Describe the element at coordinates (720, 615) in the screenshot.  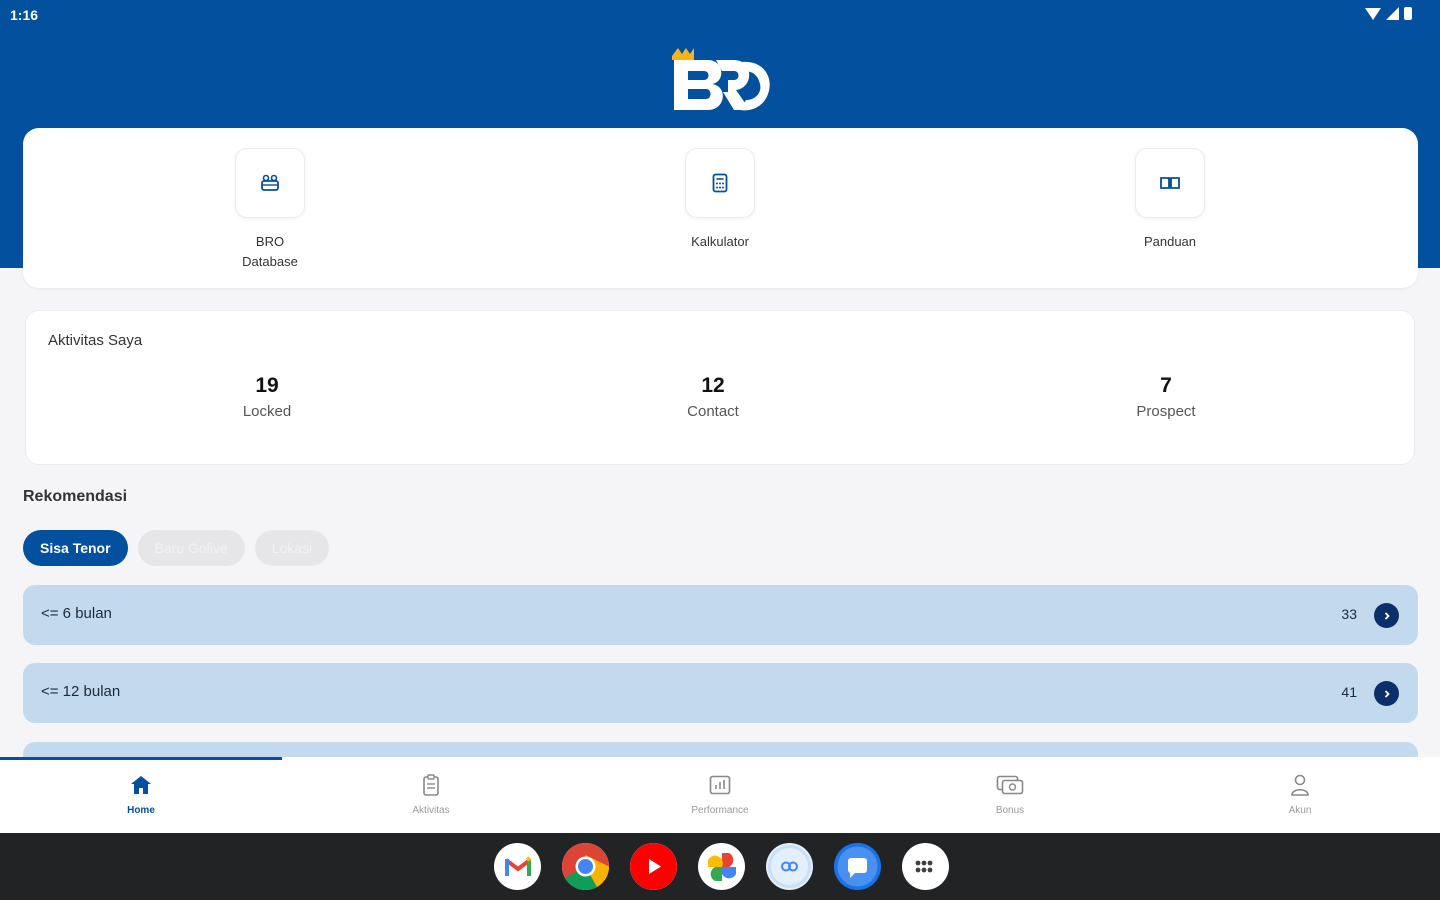
I see `recommendation-row: <= 6 bulan 33` at that location.